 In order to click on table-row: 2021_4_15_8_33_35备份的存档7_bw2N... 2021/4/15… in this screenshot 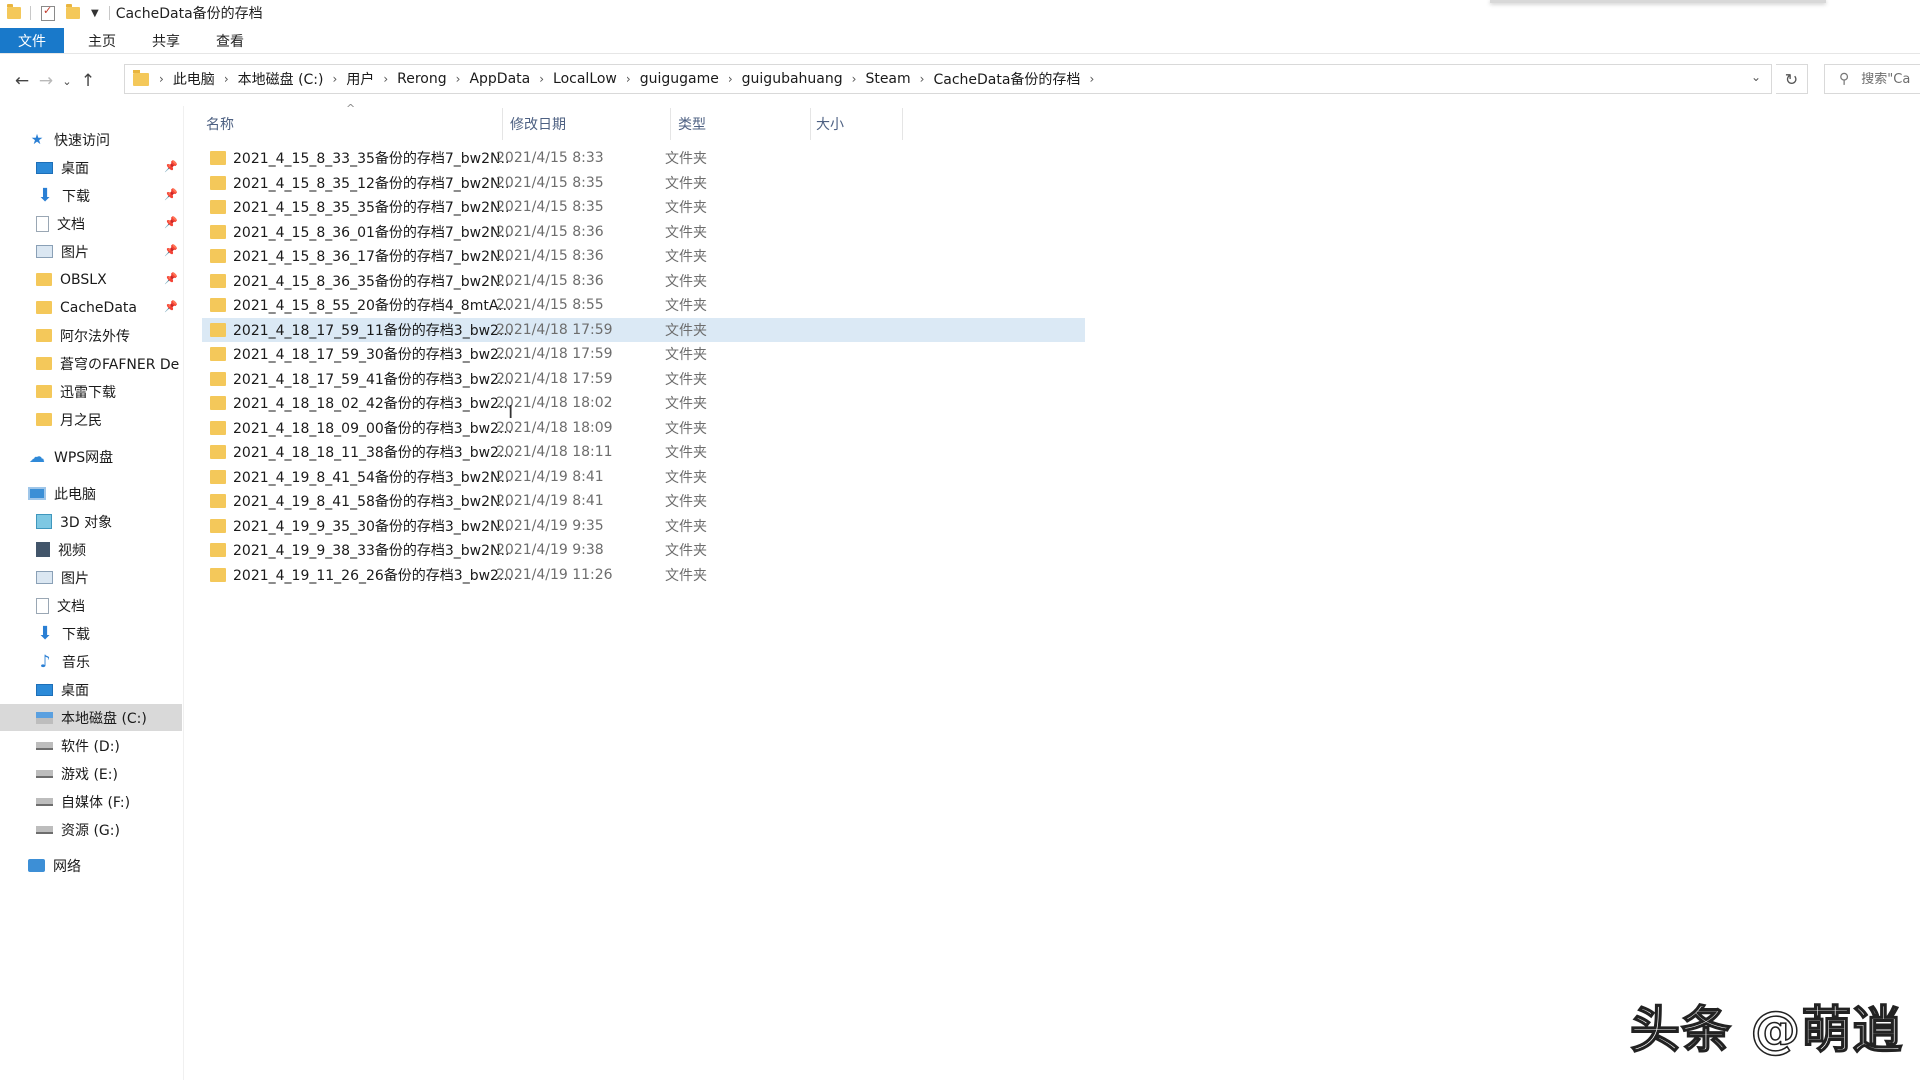, I will do `click(643, 158)`.